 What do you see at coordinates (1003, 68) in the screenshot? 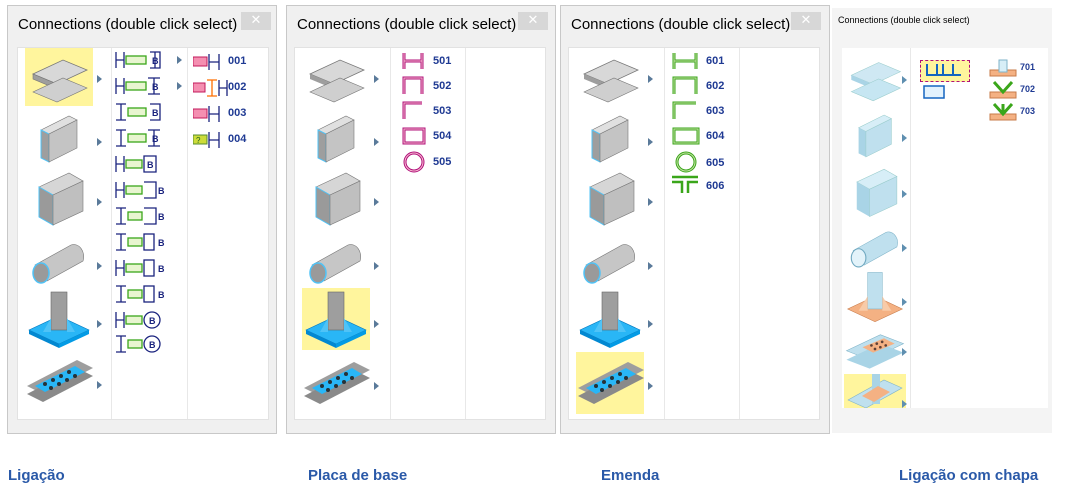
I see `gusset-701-icon` at bounding box center [1003, 68].